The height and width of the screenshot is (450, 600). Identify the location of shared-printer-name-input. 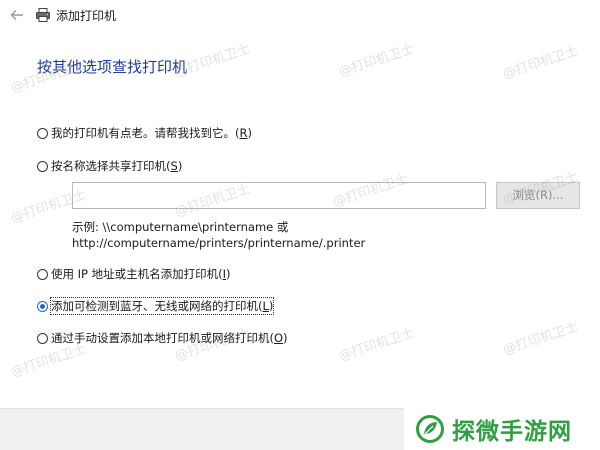
(279, 195).